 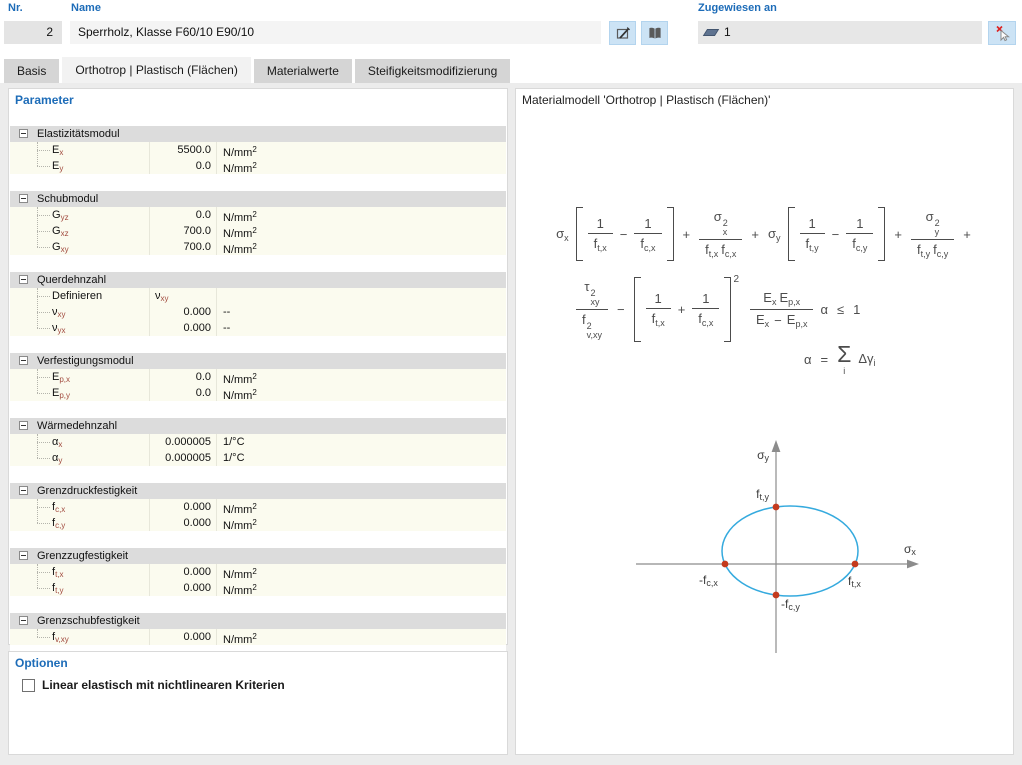 I want to click on symbol: ft,y, so click(x=58, y=588).